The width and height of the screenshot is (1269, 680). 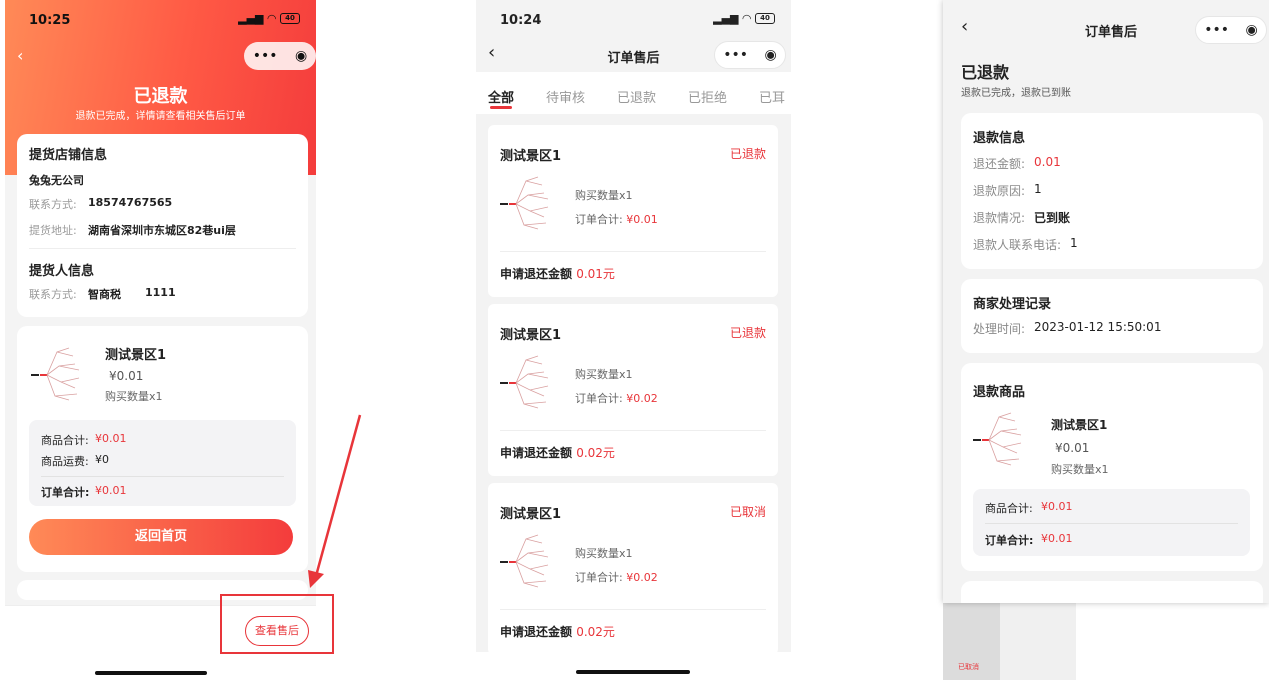 What do you see at coordinates (161, 537) in the screenshot?
I see `return-home-button: 返回首页` at bounding box center [161, 537].